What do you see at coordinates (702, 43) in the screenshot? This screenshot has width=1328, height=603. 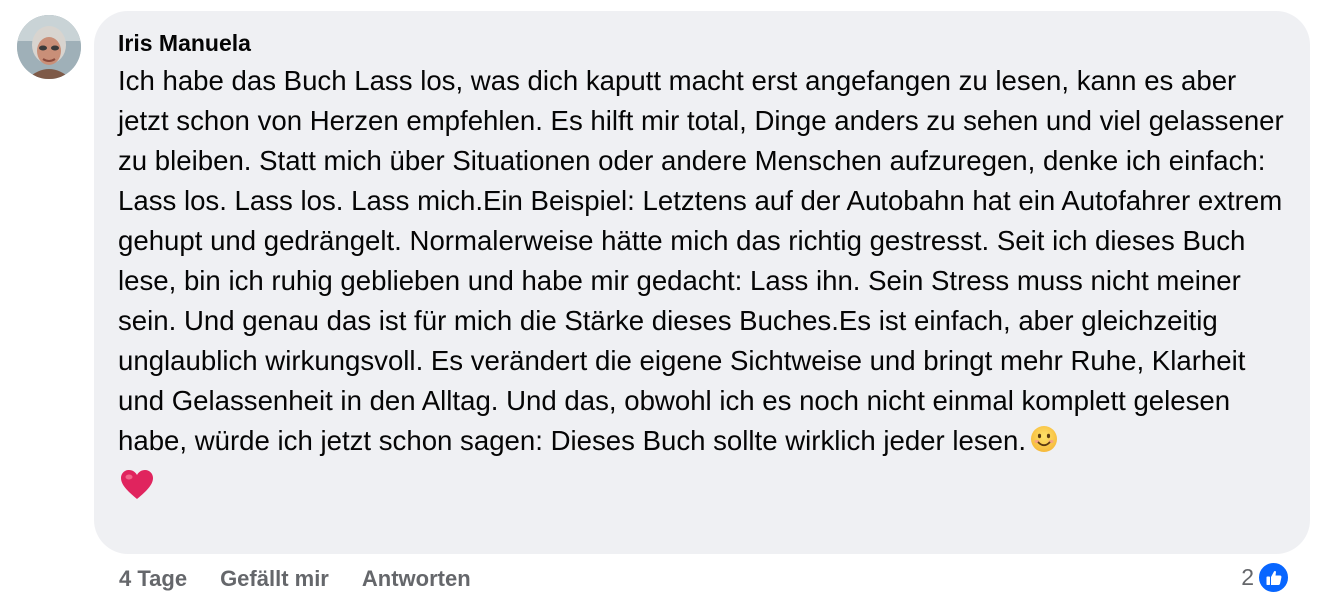 I see `author-name: Iris Manuela` at bounding box center [702, 43].